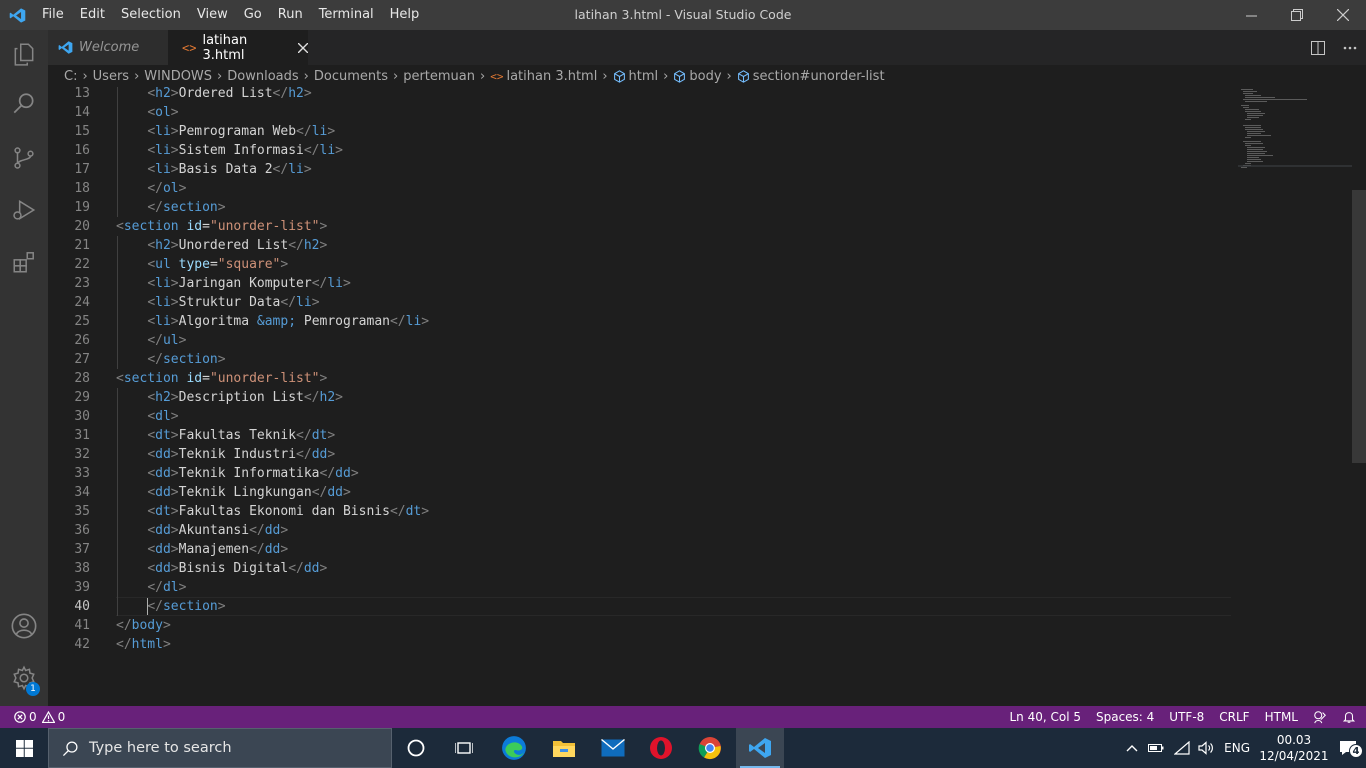 The image size is (1366, 768). Describe the element at coordinates (643, 511) in the screenshot. I see `code-line: 35 <dt>Fakultas Ekonomi dan Bisnis</dt>` at that location.